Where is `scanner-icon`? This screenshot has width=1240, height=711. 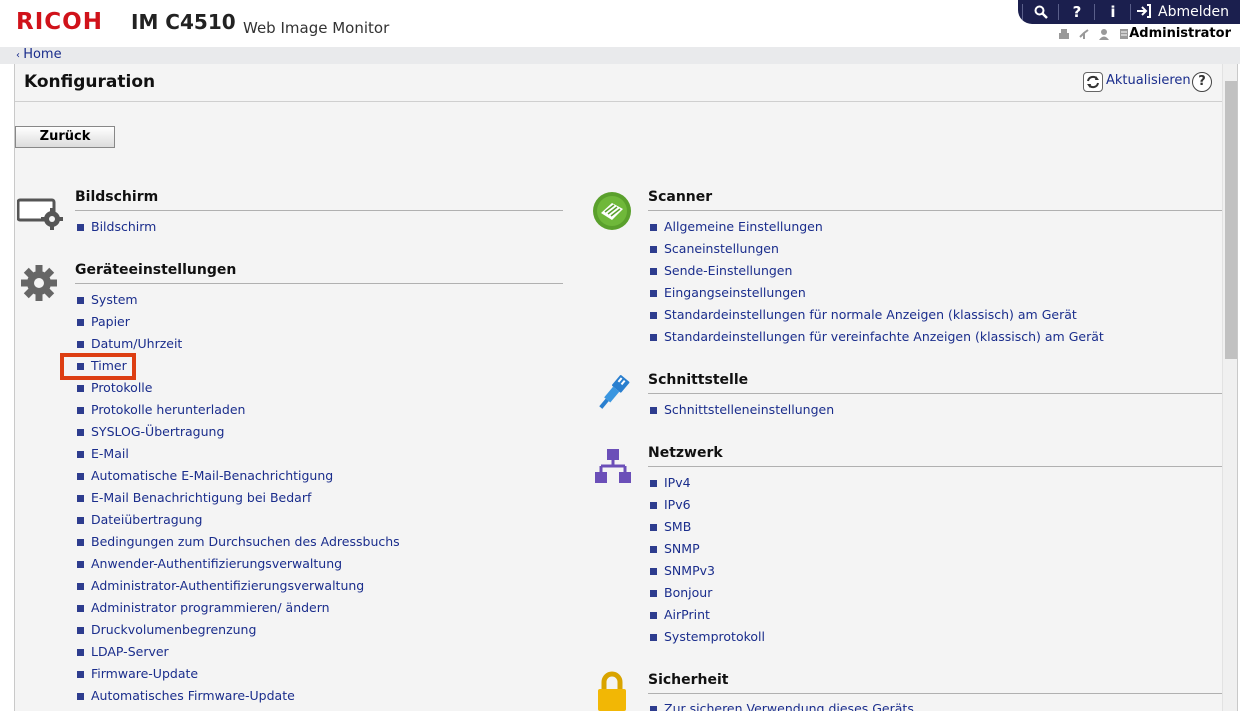 scanner-icon is located at coordinates (612, 211).